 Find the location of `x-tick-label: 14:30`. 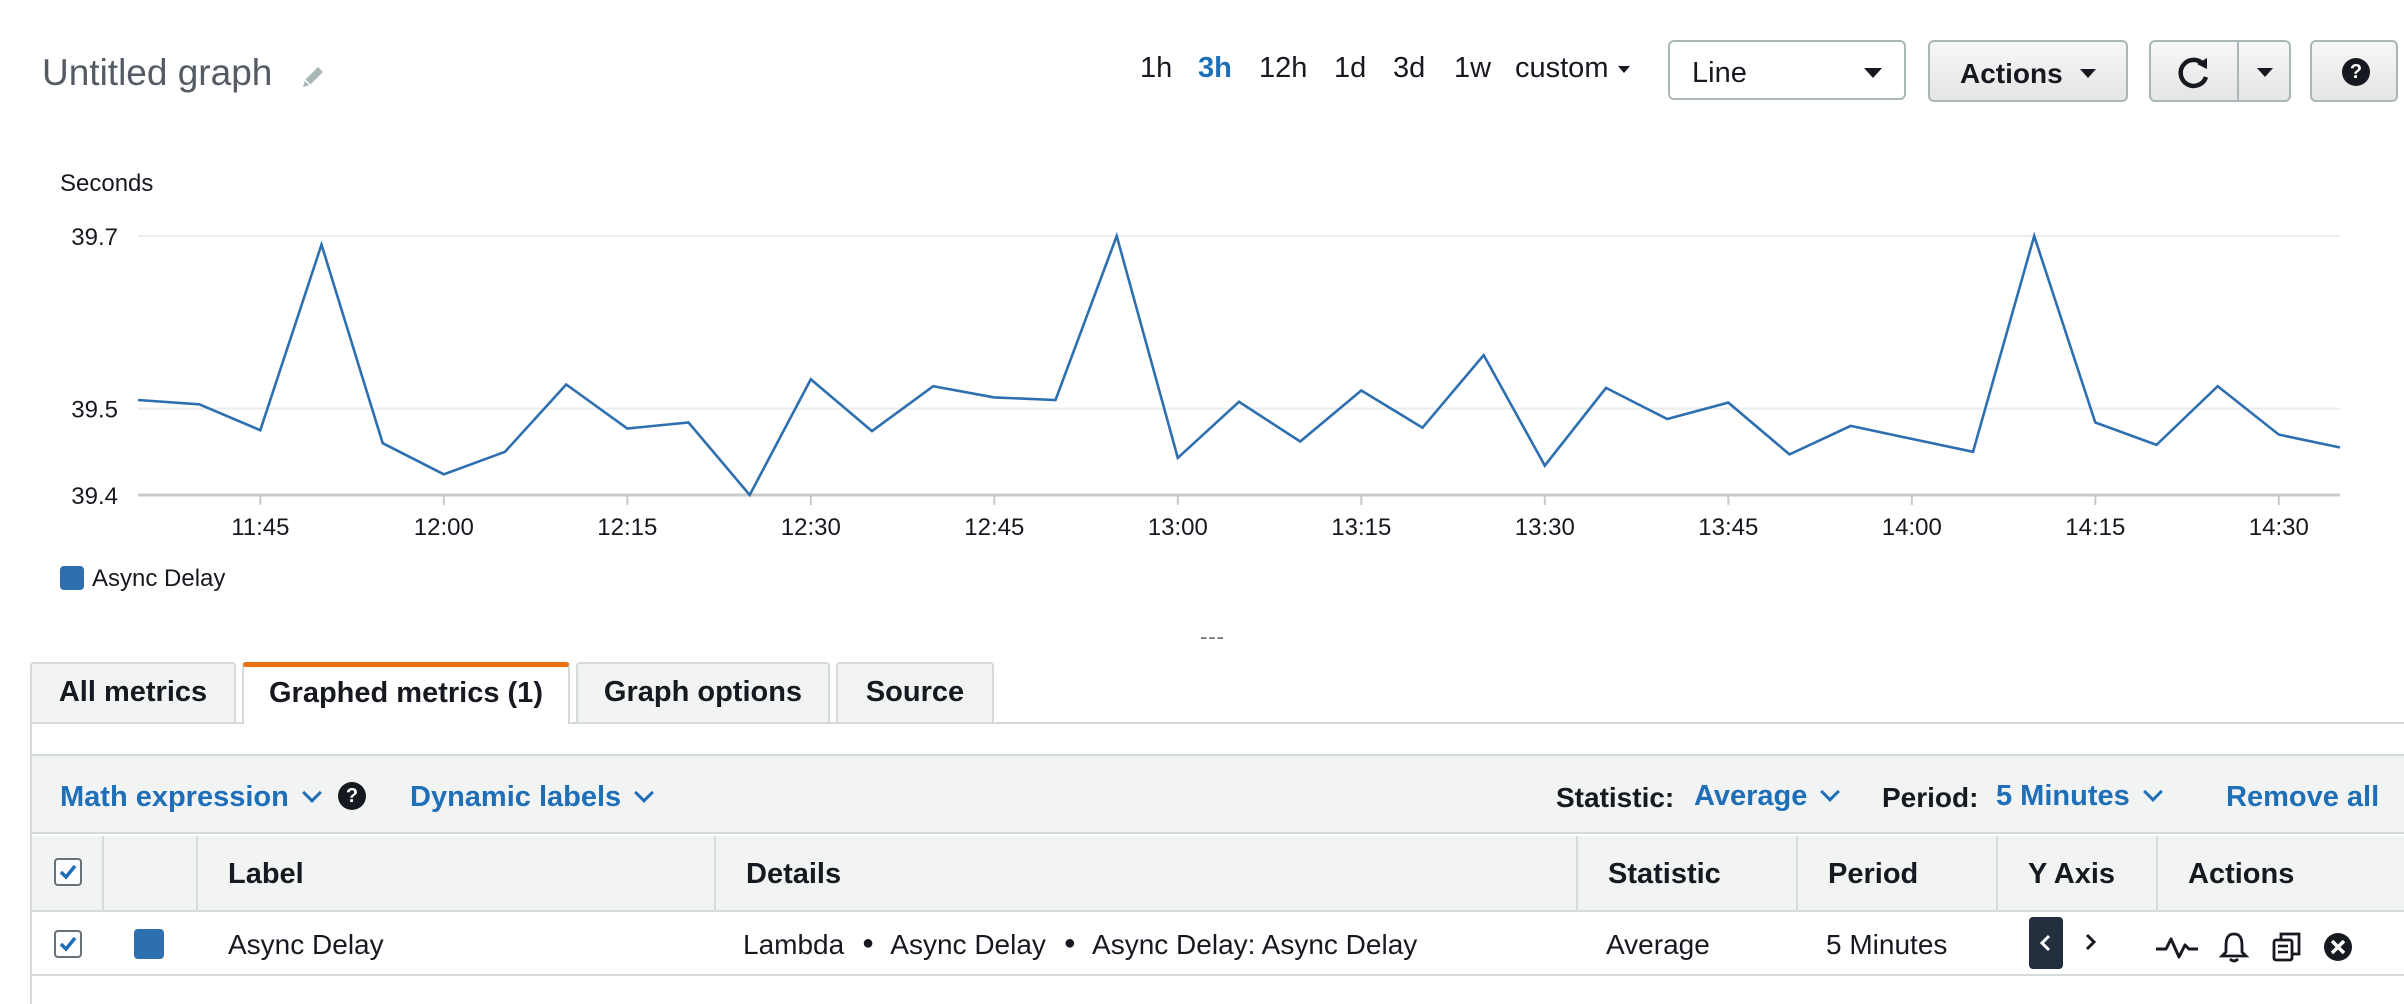

x-tick-label: 14:30 is located at coordinates (2279, 527).